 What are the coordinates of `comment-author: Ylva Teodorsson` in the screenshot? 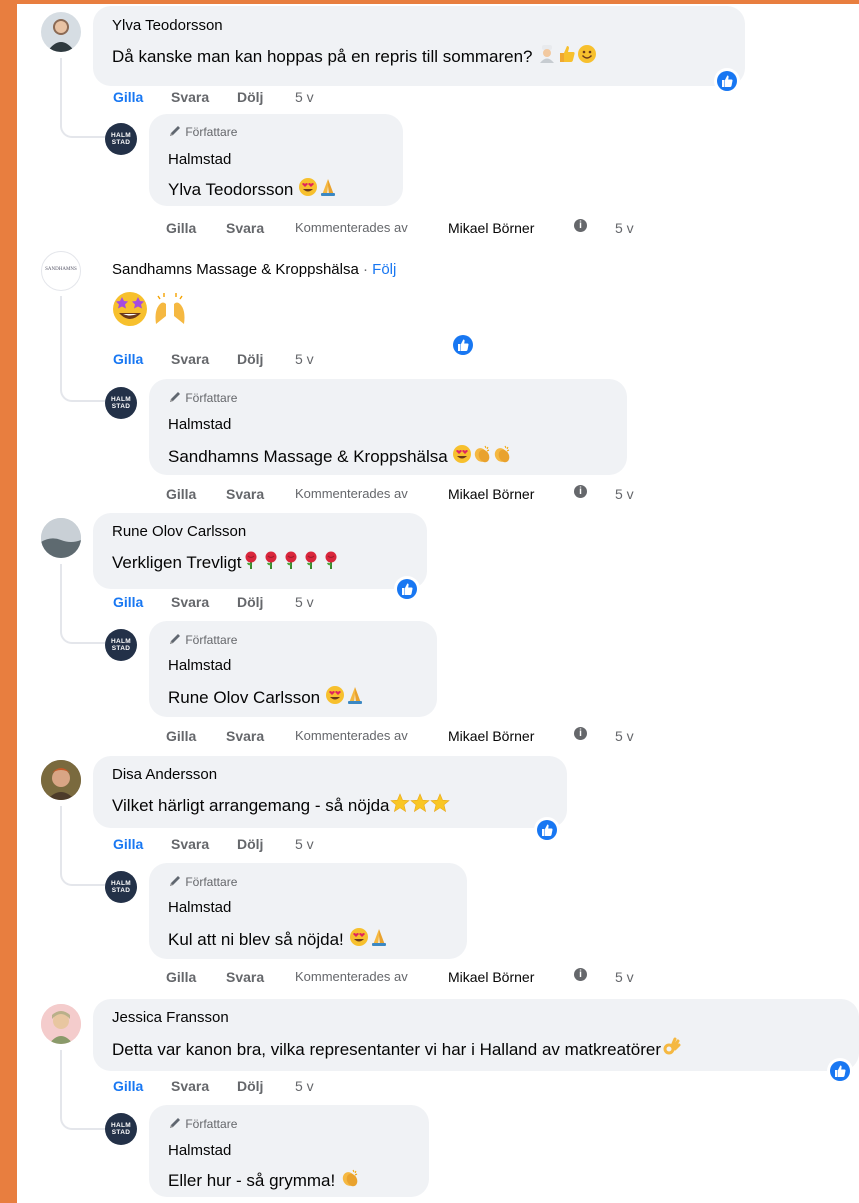 It's located at (167, 25).